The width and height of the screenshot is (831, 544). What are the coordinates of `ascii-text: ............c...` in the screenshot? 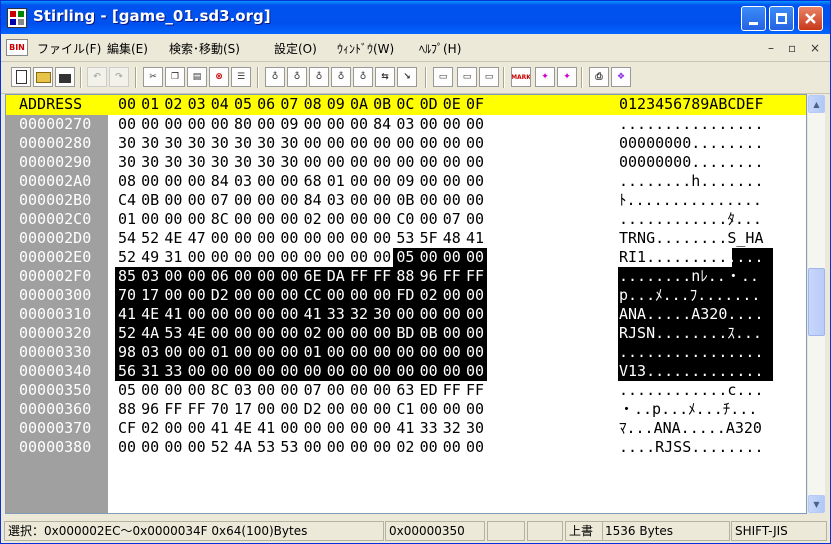 It's located at (691, 390).